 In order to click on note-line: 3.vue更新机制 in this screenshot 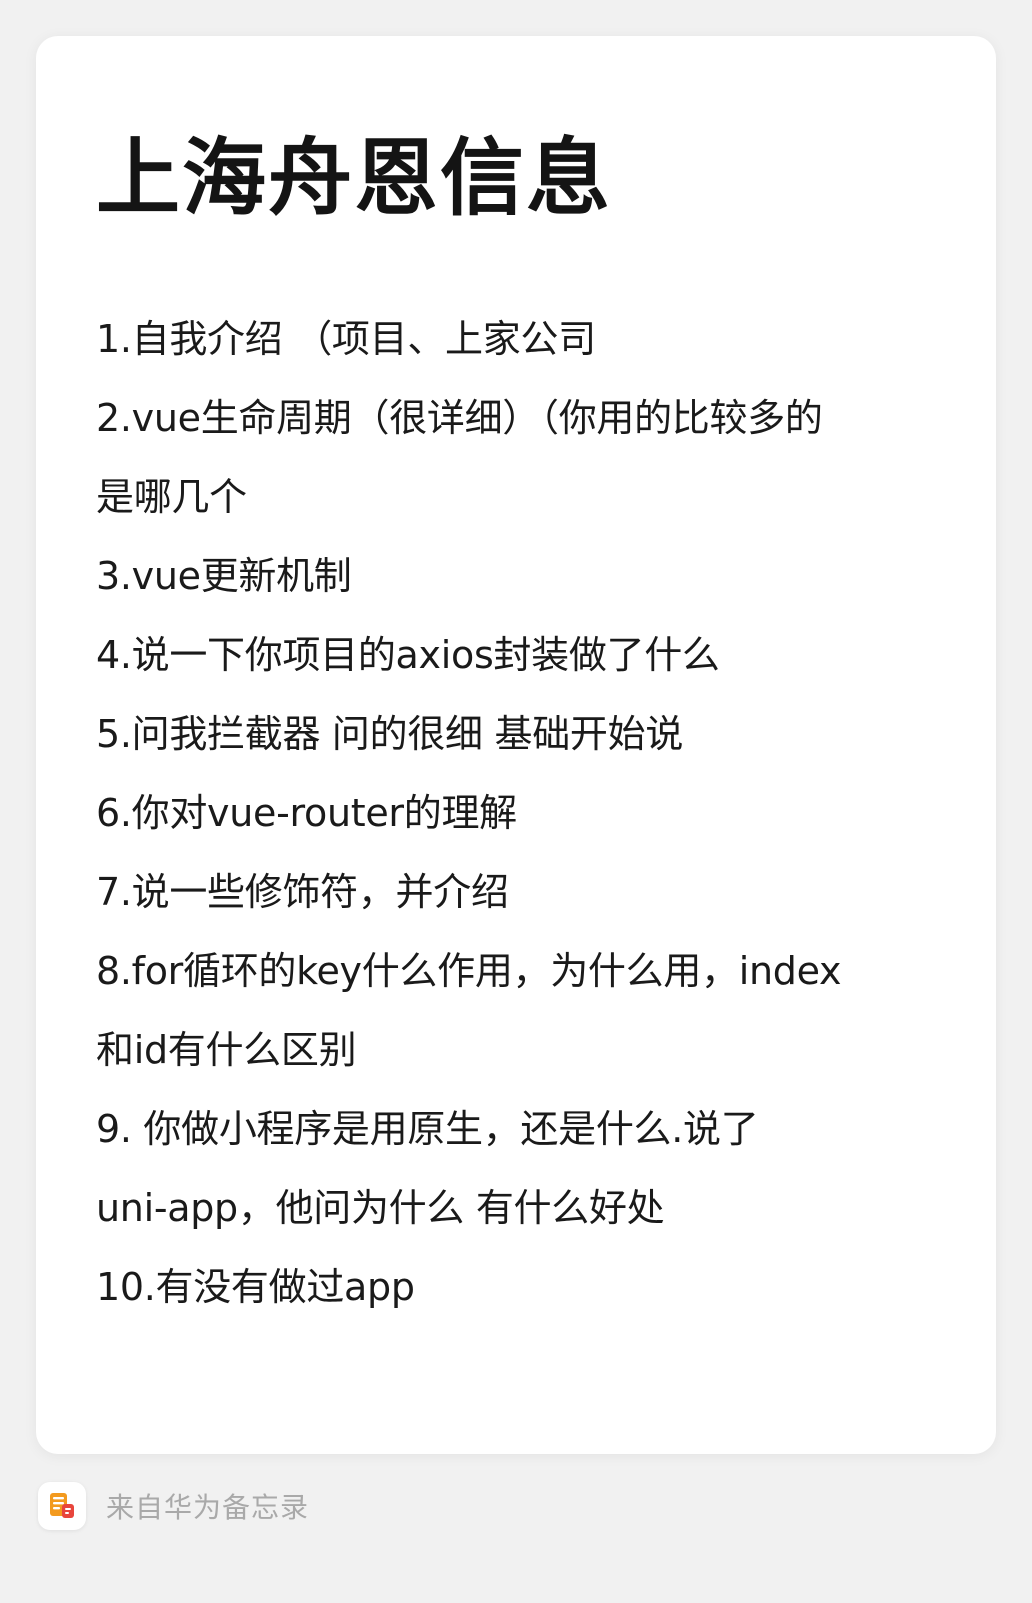, I will do `click(224, 576)`.